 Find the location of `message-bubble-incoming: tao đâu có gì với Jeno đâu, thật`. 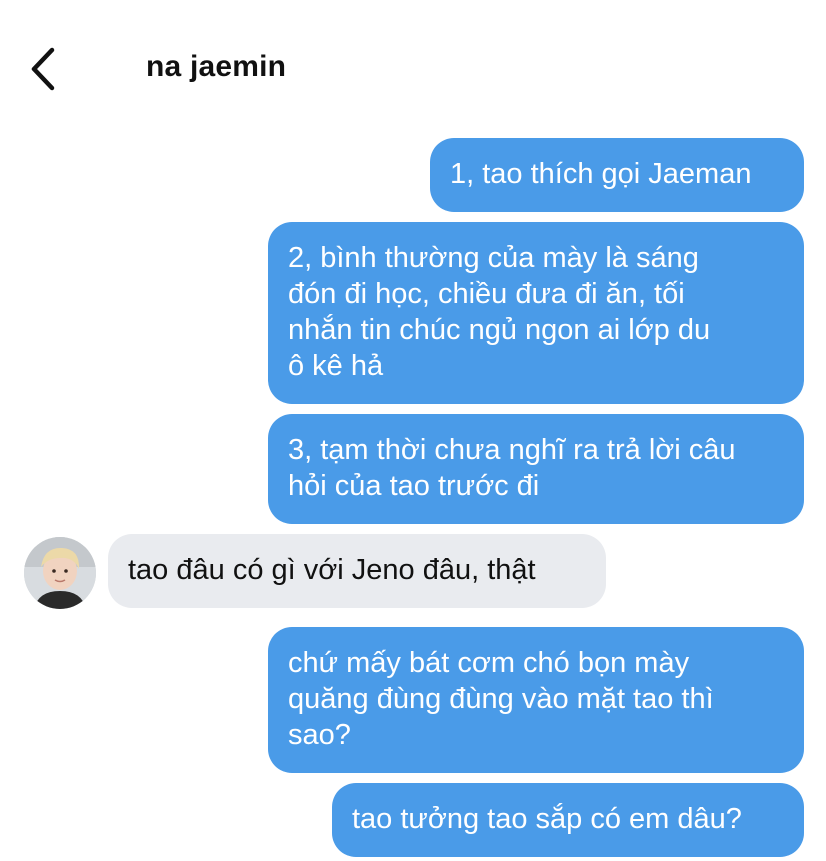

message-bubble-incoming: tao đâu có gì với Jeno đâu, thật is located at coordinates (357, 571).